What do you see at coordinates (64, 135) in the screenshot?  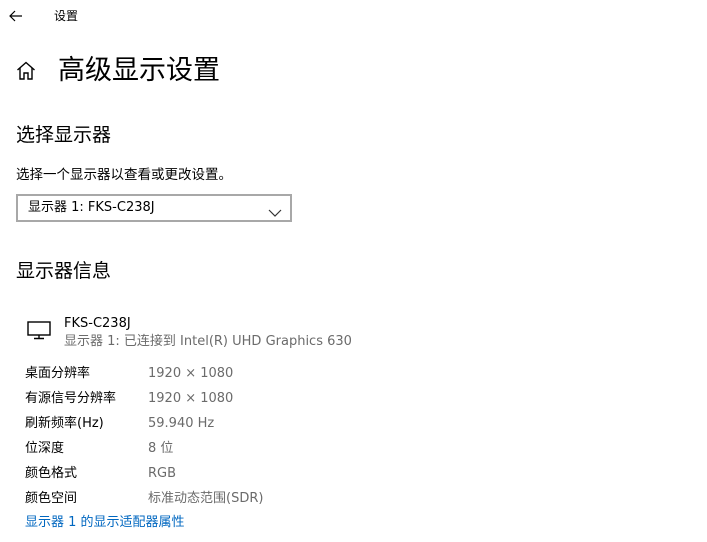 I see `select-display-heading: 选择显示器` at bounding box center [64, 135].